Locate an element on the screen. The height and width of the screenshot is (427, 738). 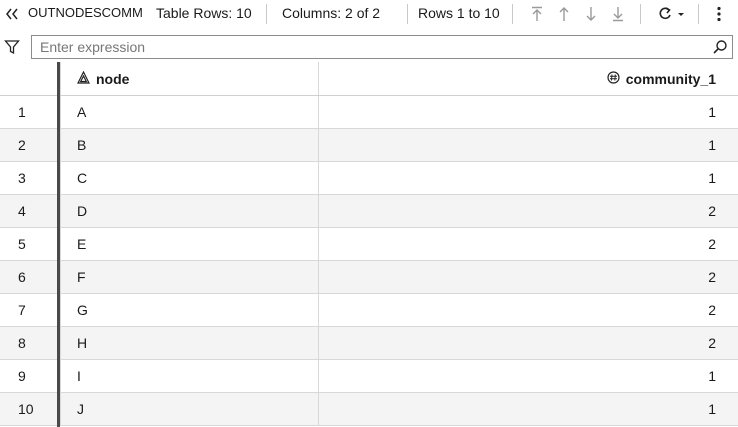
table-row: 6 F 2 is located at coordinates (369, 277).